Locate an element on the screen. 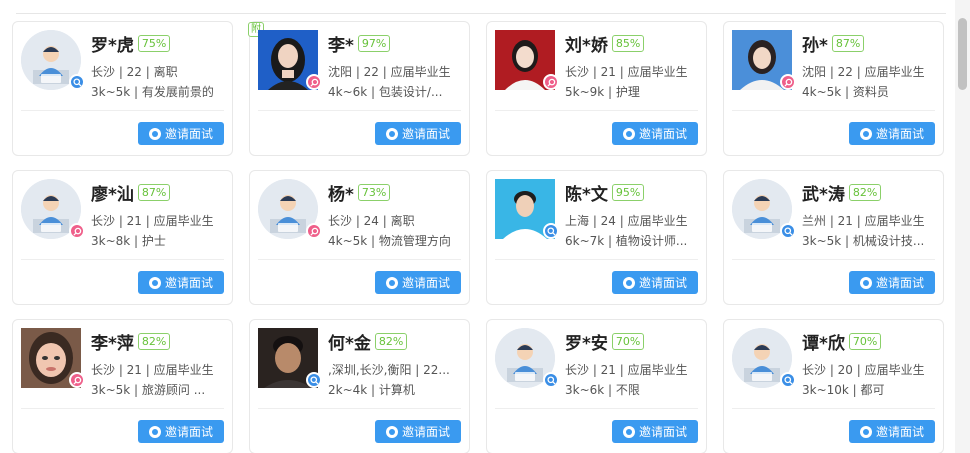  candidate-expectation: 4k~5k | 资料员 is located at coordinates (845, 92).